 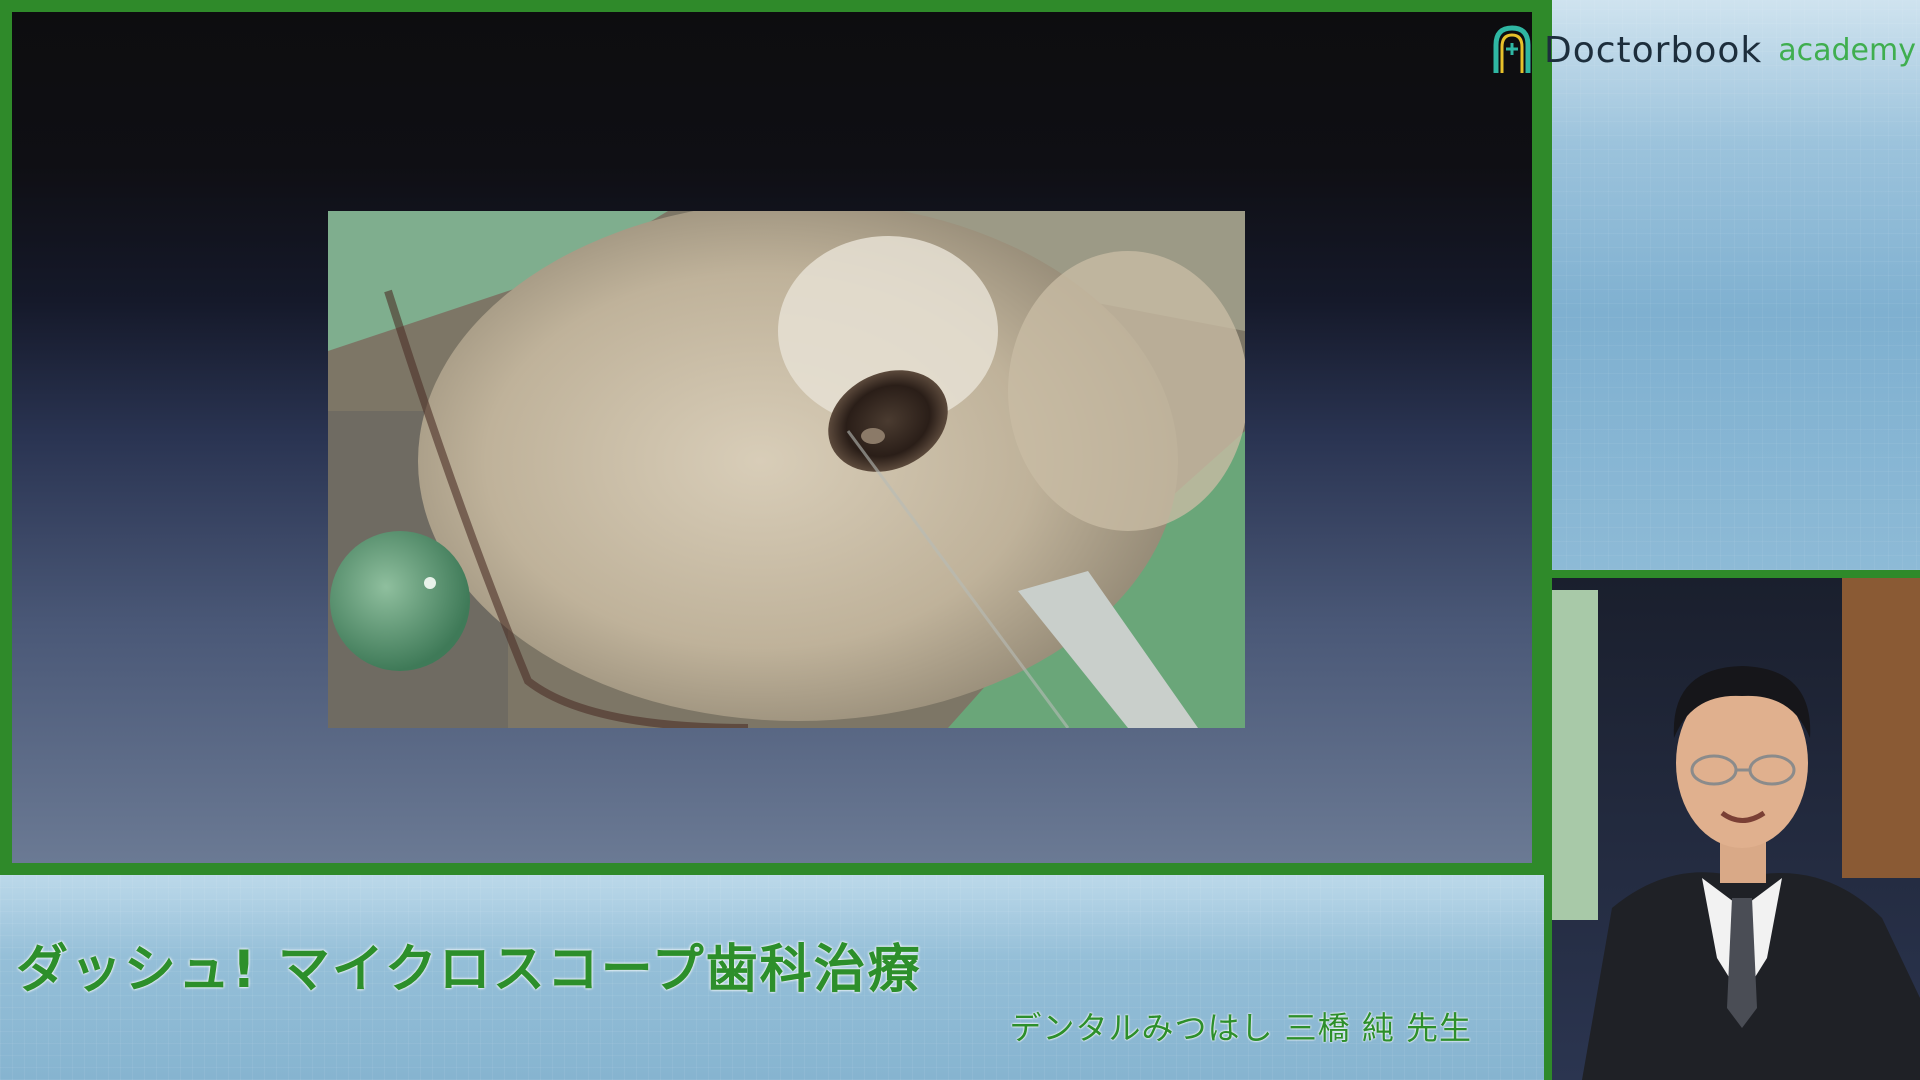 What do you see at coordinates (1847, 50) in the screenshot?
I see `logo-sub: academy` at bounding box center [1847, 50].